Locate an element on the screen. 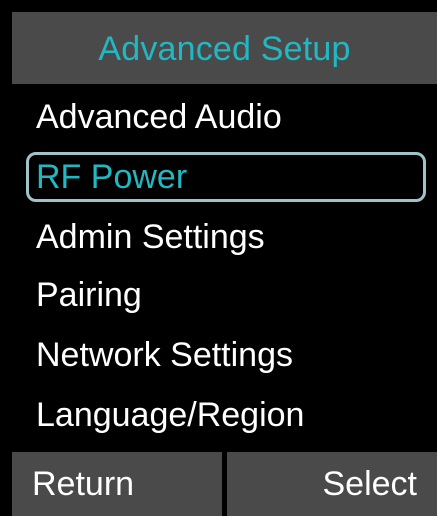 This screenshot has height=516, width=437. menu-item-language-region: Language/Region is located at coordinates (226, 415).